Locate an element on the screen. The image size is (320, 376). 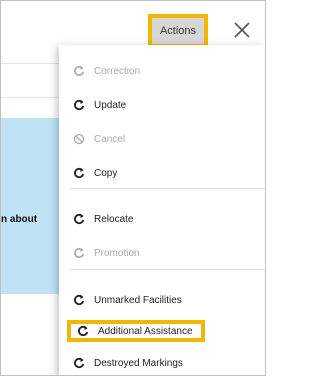
menu-item-label: Update is located at coordinates (110, 105).